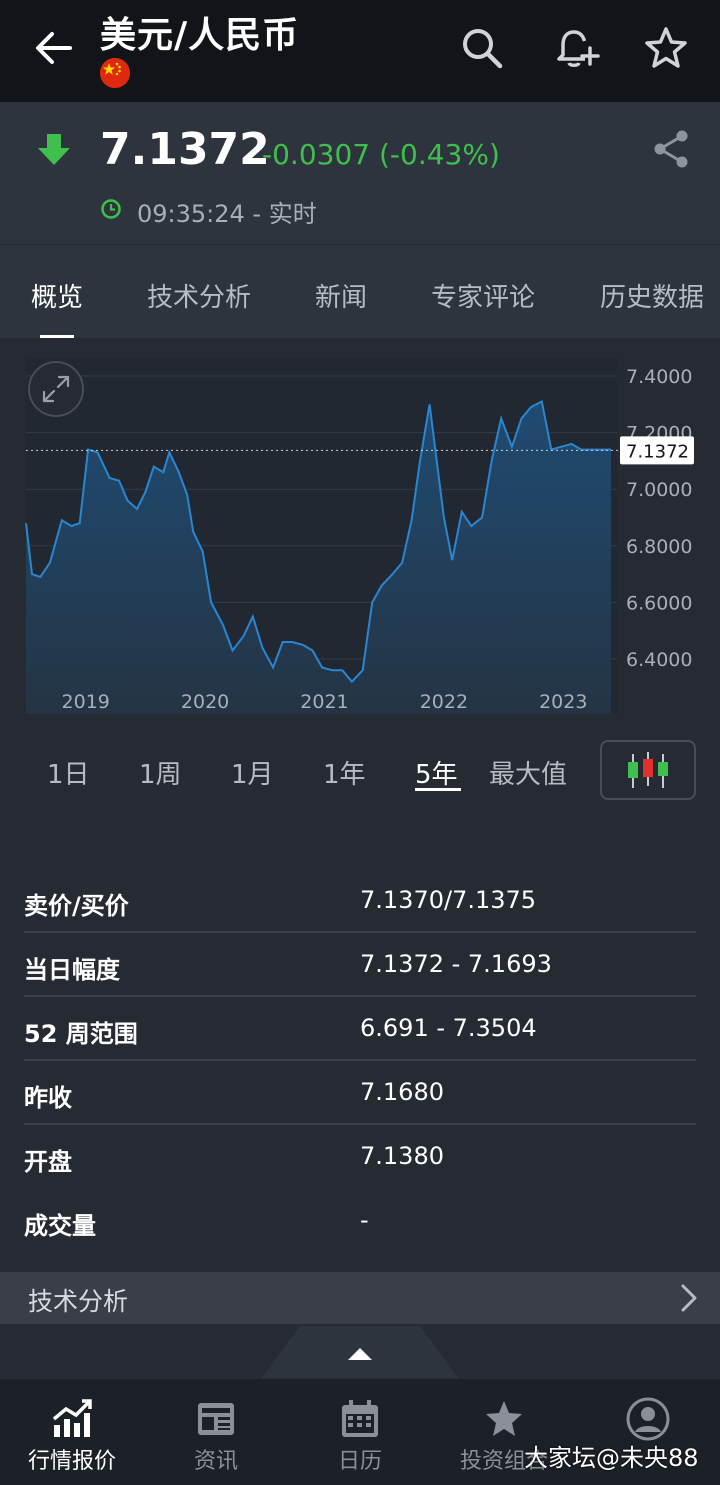  I want to click on stat-label: 52 周范围, so click(81, 1034).